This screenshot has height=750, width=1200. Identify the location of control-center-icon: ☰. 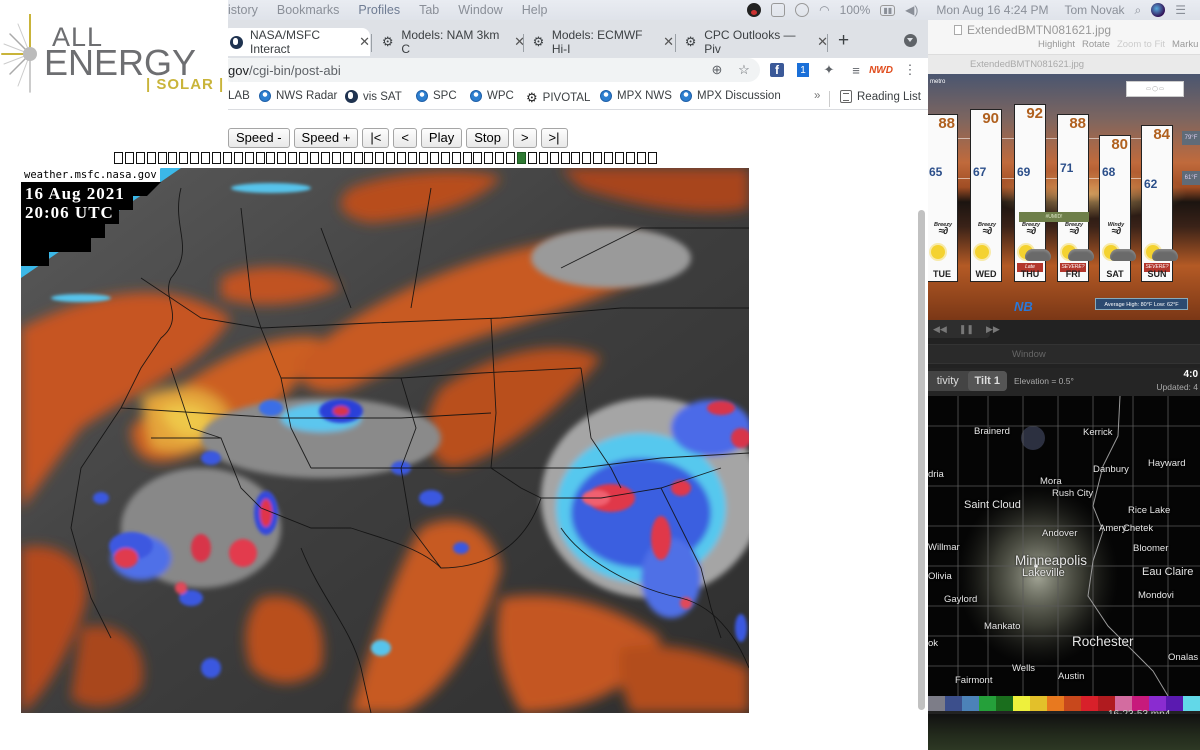
(1180, 10).